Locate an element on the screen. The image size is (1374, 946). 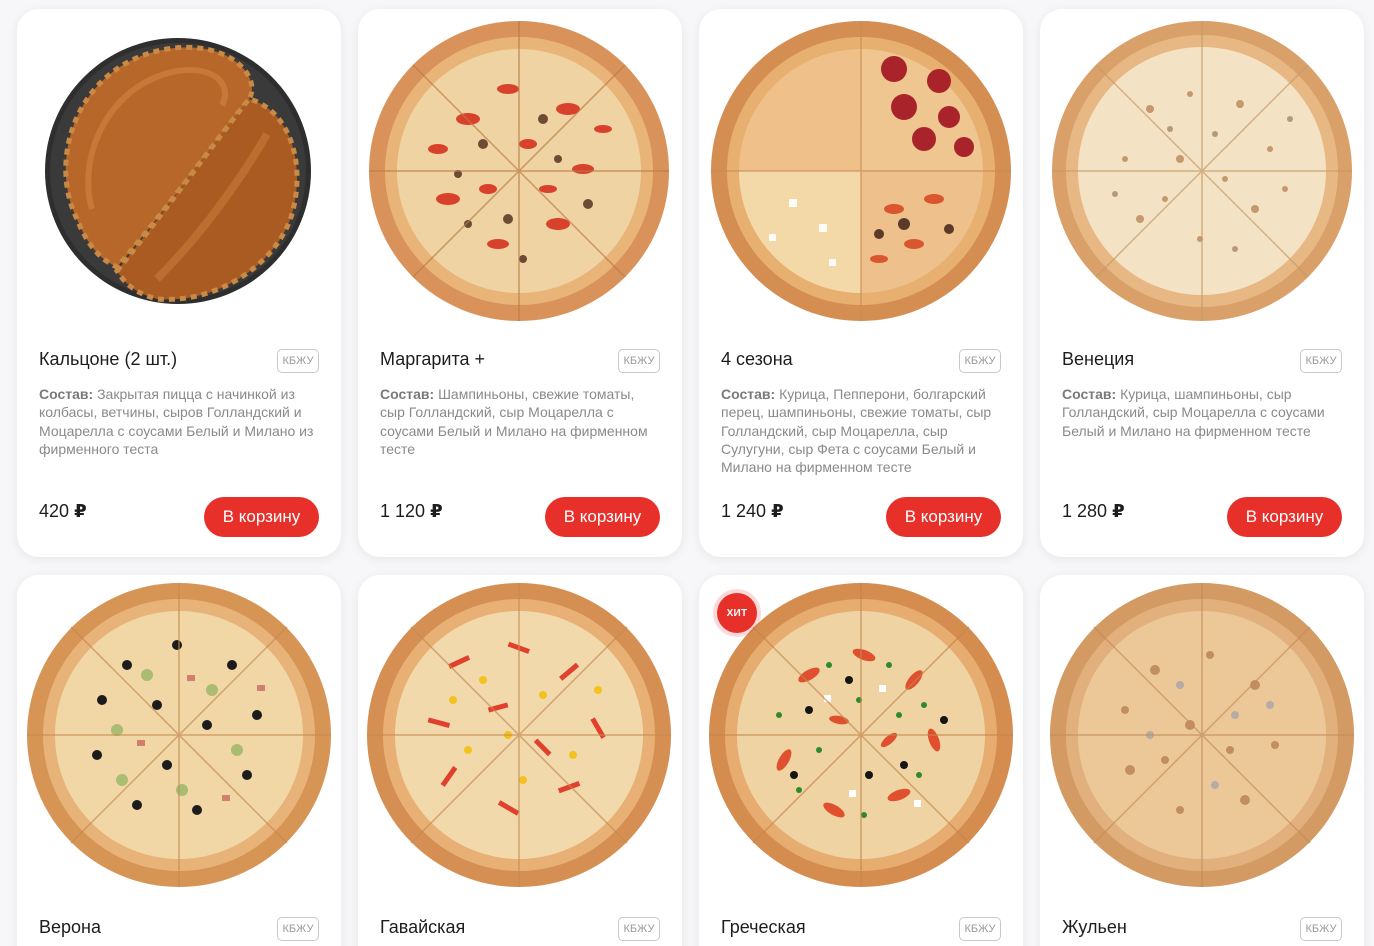
product-card: Верона КБЖУ is located at coordinates (179, 760).